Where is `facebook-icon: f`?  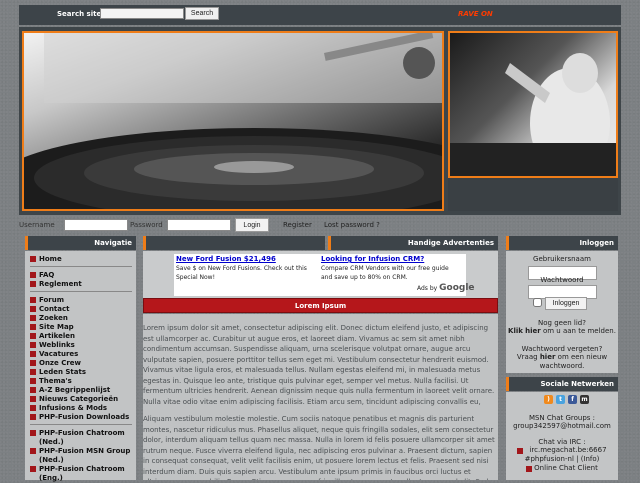 facebook-icon: f is located at coordinates (572, 399).